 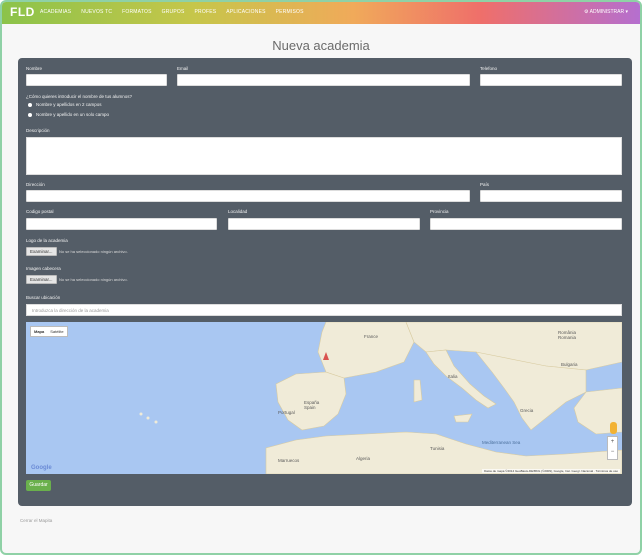 I want to click on radio-option-two-fields: Nombre y apellidos en 2 campos, so click(x=65, y=104).